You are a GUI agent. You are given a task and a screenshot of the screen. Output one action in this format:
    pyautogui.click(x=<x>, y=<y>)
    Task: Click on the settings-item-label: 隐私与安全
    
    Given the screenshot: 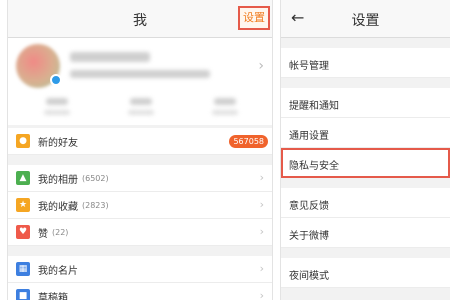 What is the action you would take?
    pyautogui.click(x=314, y=166)
    